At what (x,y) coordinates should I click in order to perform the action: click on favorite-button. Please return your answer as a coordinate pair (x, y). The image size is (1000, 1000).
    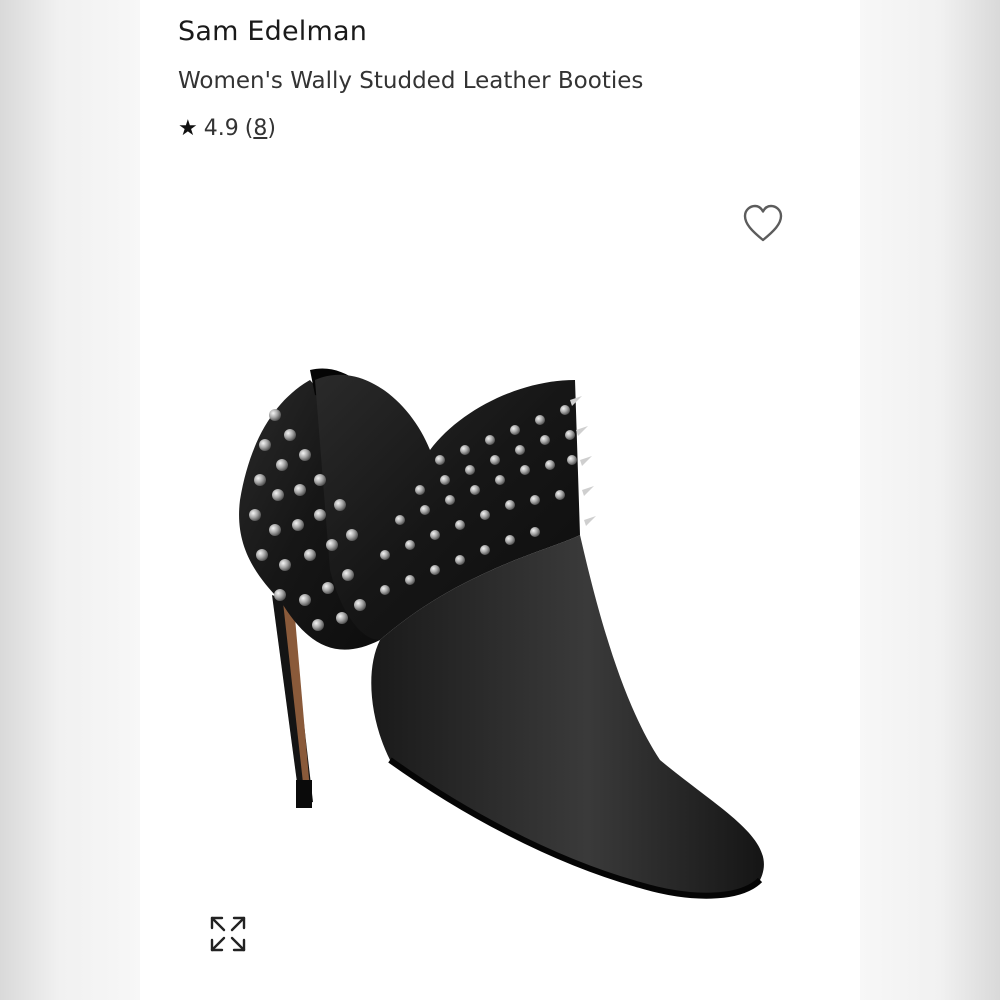
    Looking at the image, I should click on (763, 224).